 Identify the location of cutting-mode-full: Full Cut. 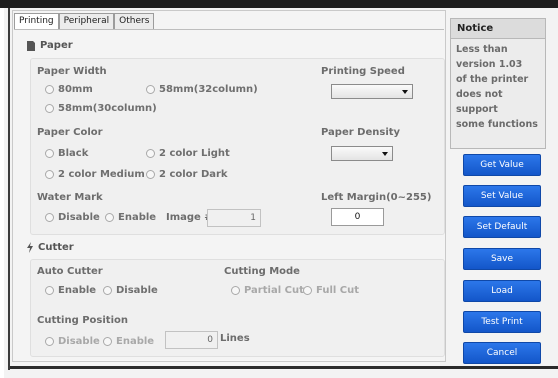
(331, 290).